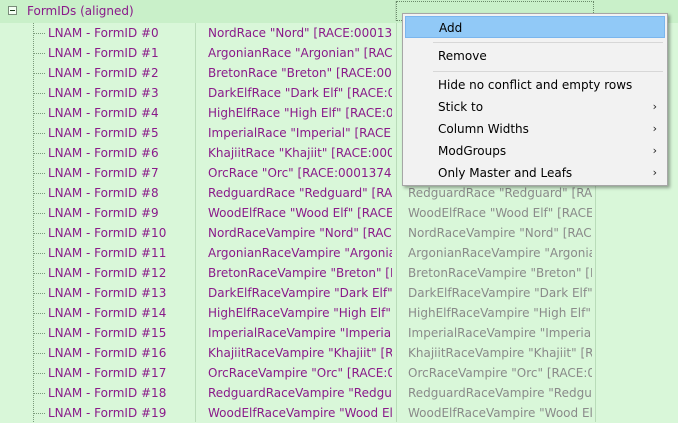 This screenshot has height=423, width=678. I want to click on row-field-name: LNAM - FormID #15, so click(107, 333).